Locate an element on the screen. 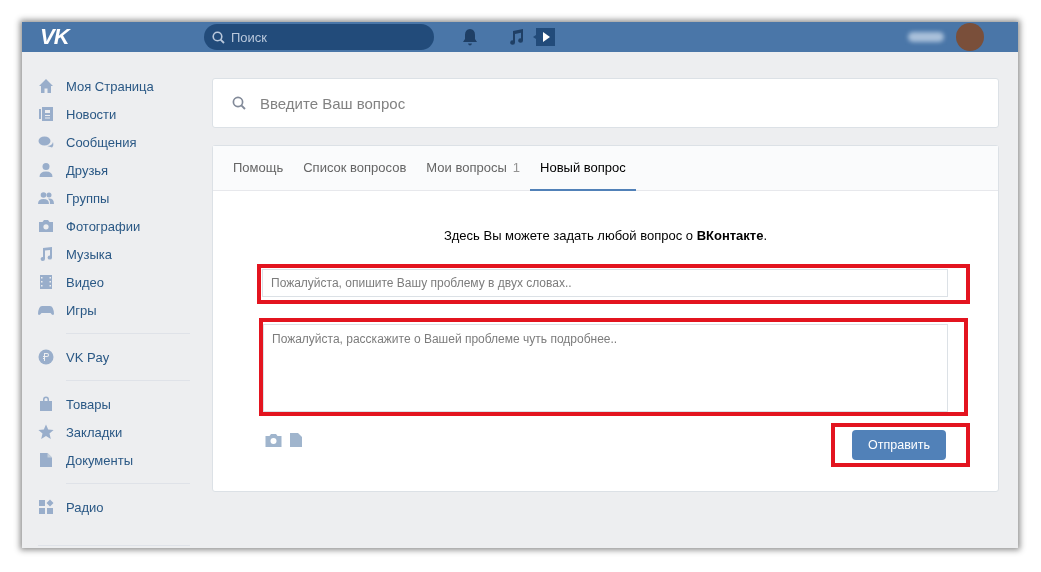 This screenshot has width=1041, height=572. user-icon is located at coordinates (46, 170).